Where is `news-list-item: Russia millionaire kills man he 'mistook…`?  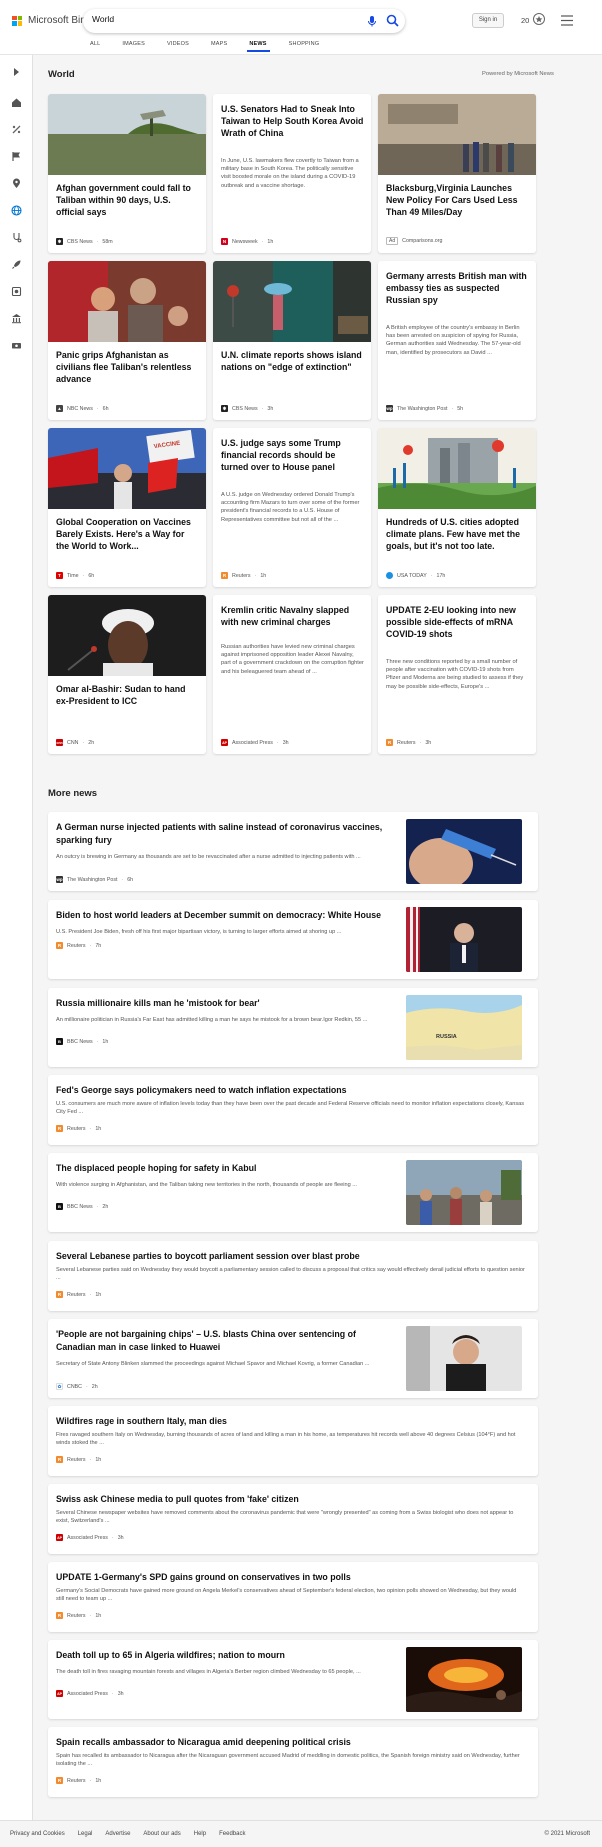 news-list-item: Russia millionaire kills man he 'mistook… is located at coordinates (293, 1027).